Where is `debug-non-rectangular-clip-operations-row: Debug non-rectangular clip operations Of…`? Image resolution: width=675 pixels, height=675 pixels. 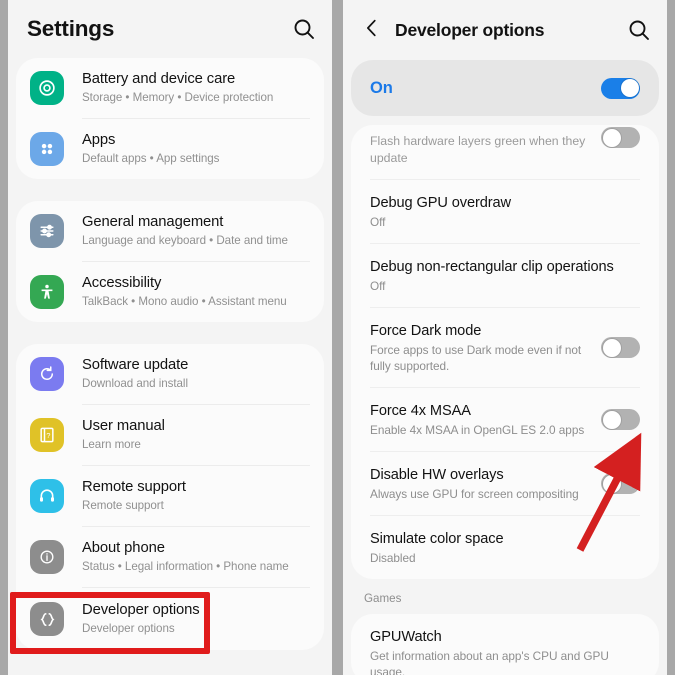
debug-non-rectangular-clip-operations-row: Debug non-rectangular clip operations Of… is located at coordinates (505, 275).